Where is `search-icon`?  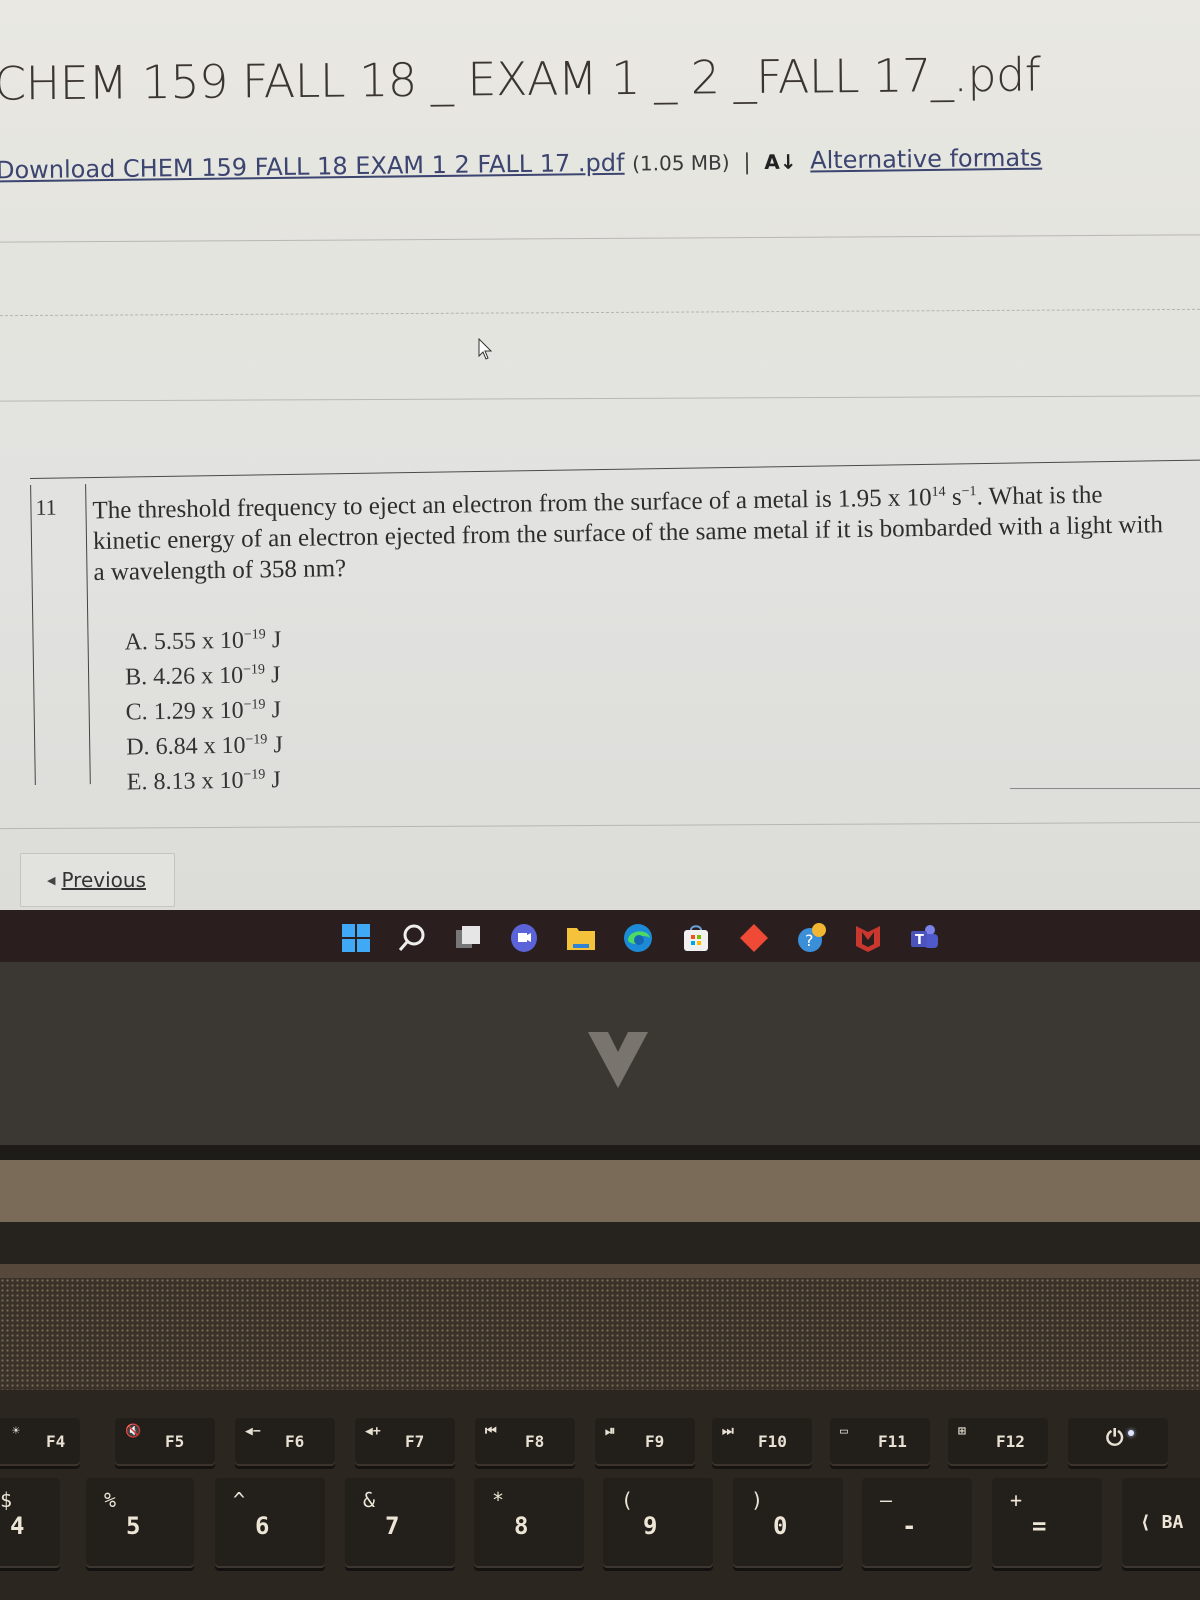
search-icon is located at coordinates (412, 938).